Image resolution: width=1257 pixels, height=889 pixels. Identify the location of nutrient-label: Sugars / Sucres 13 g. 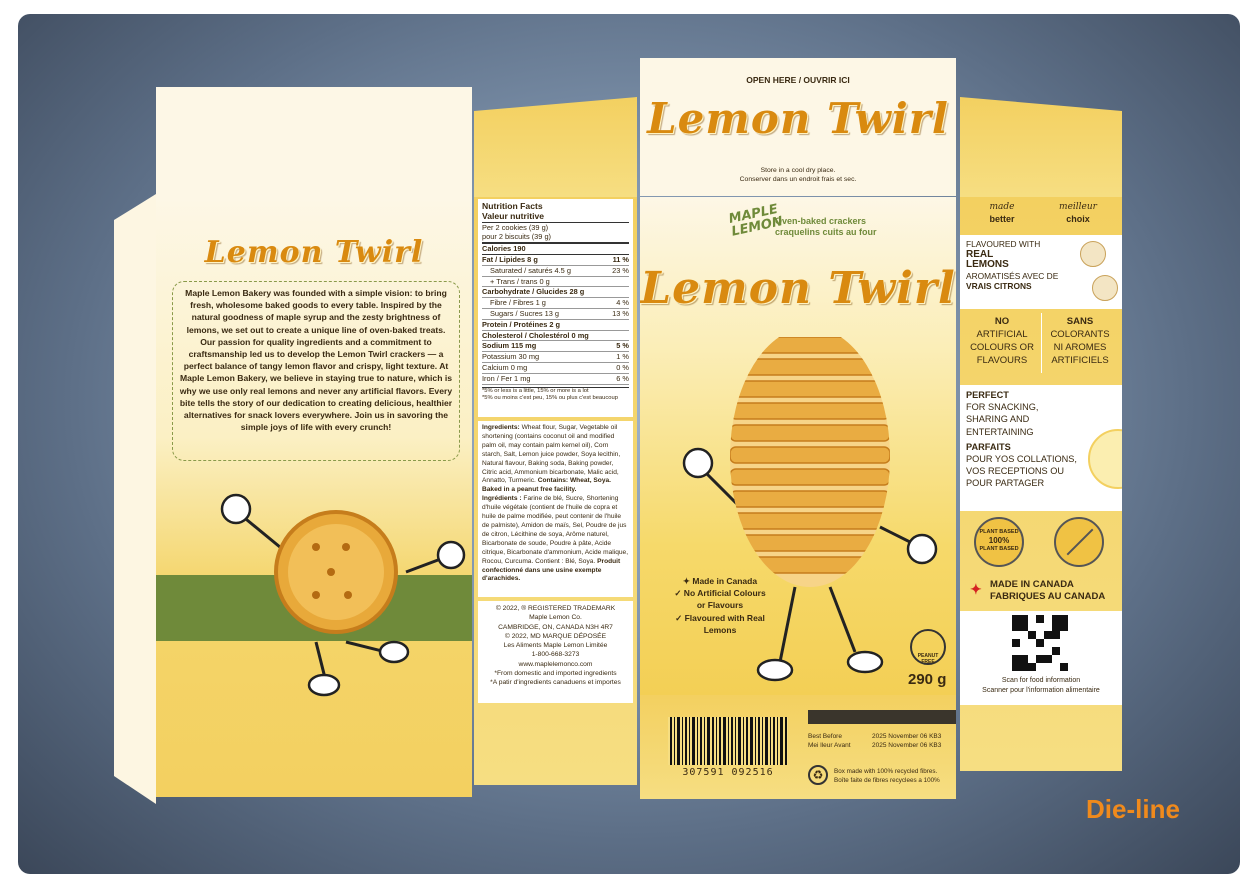
(525, 313).